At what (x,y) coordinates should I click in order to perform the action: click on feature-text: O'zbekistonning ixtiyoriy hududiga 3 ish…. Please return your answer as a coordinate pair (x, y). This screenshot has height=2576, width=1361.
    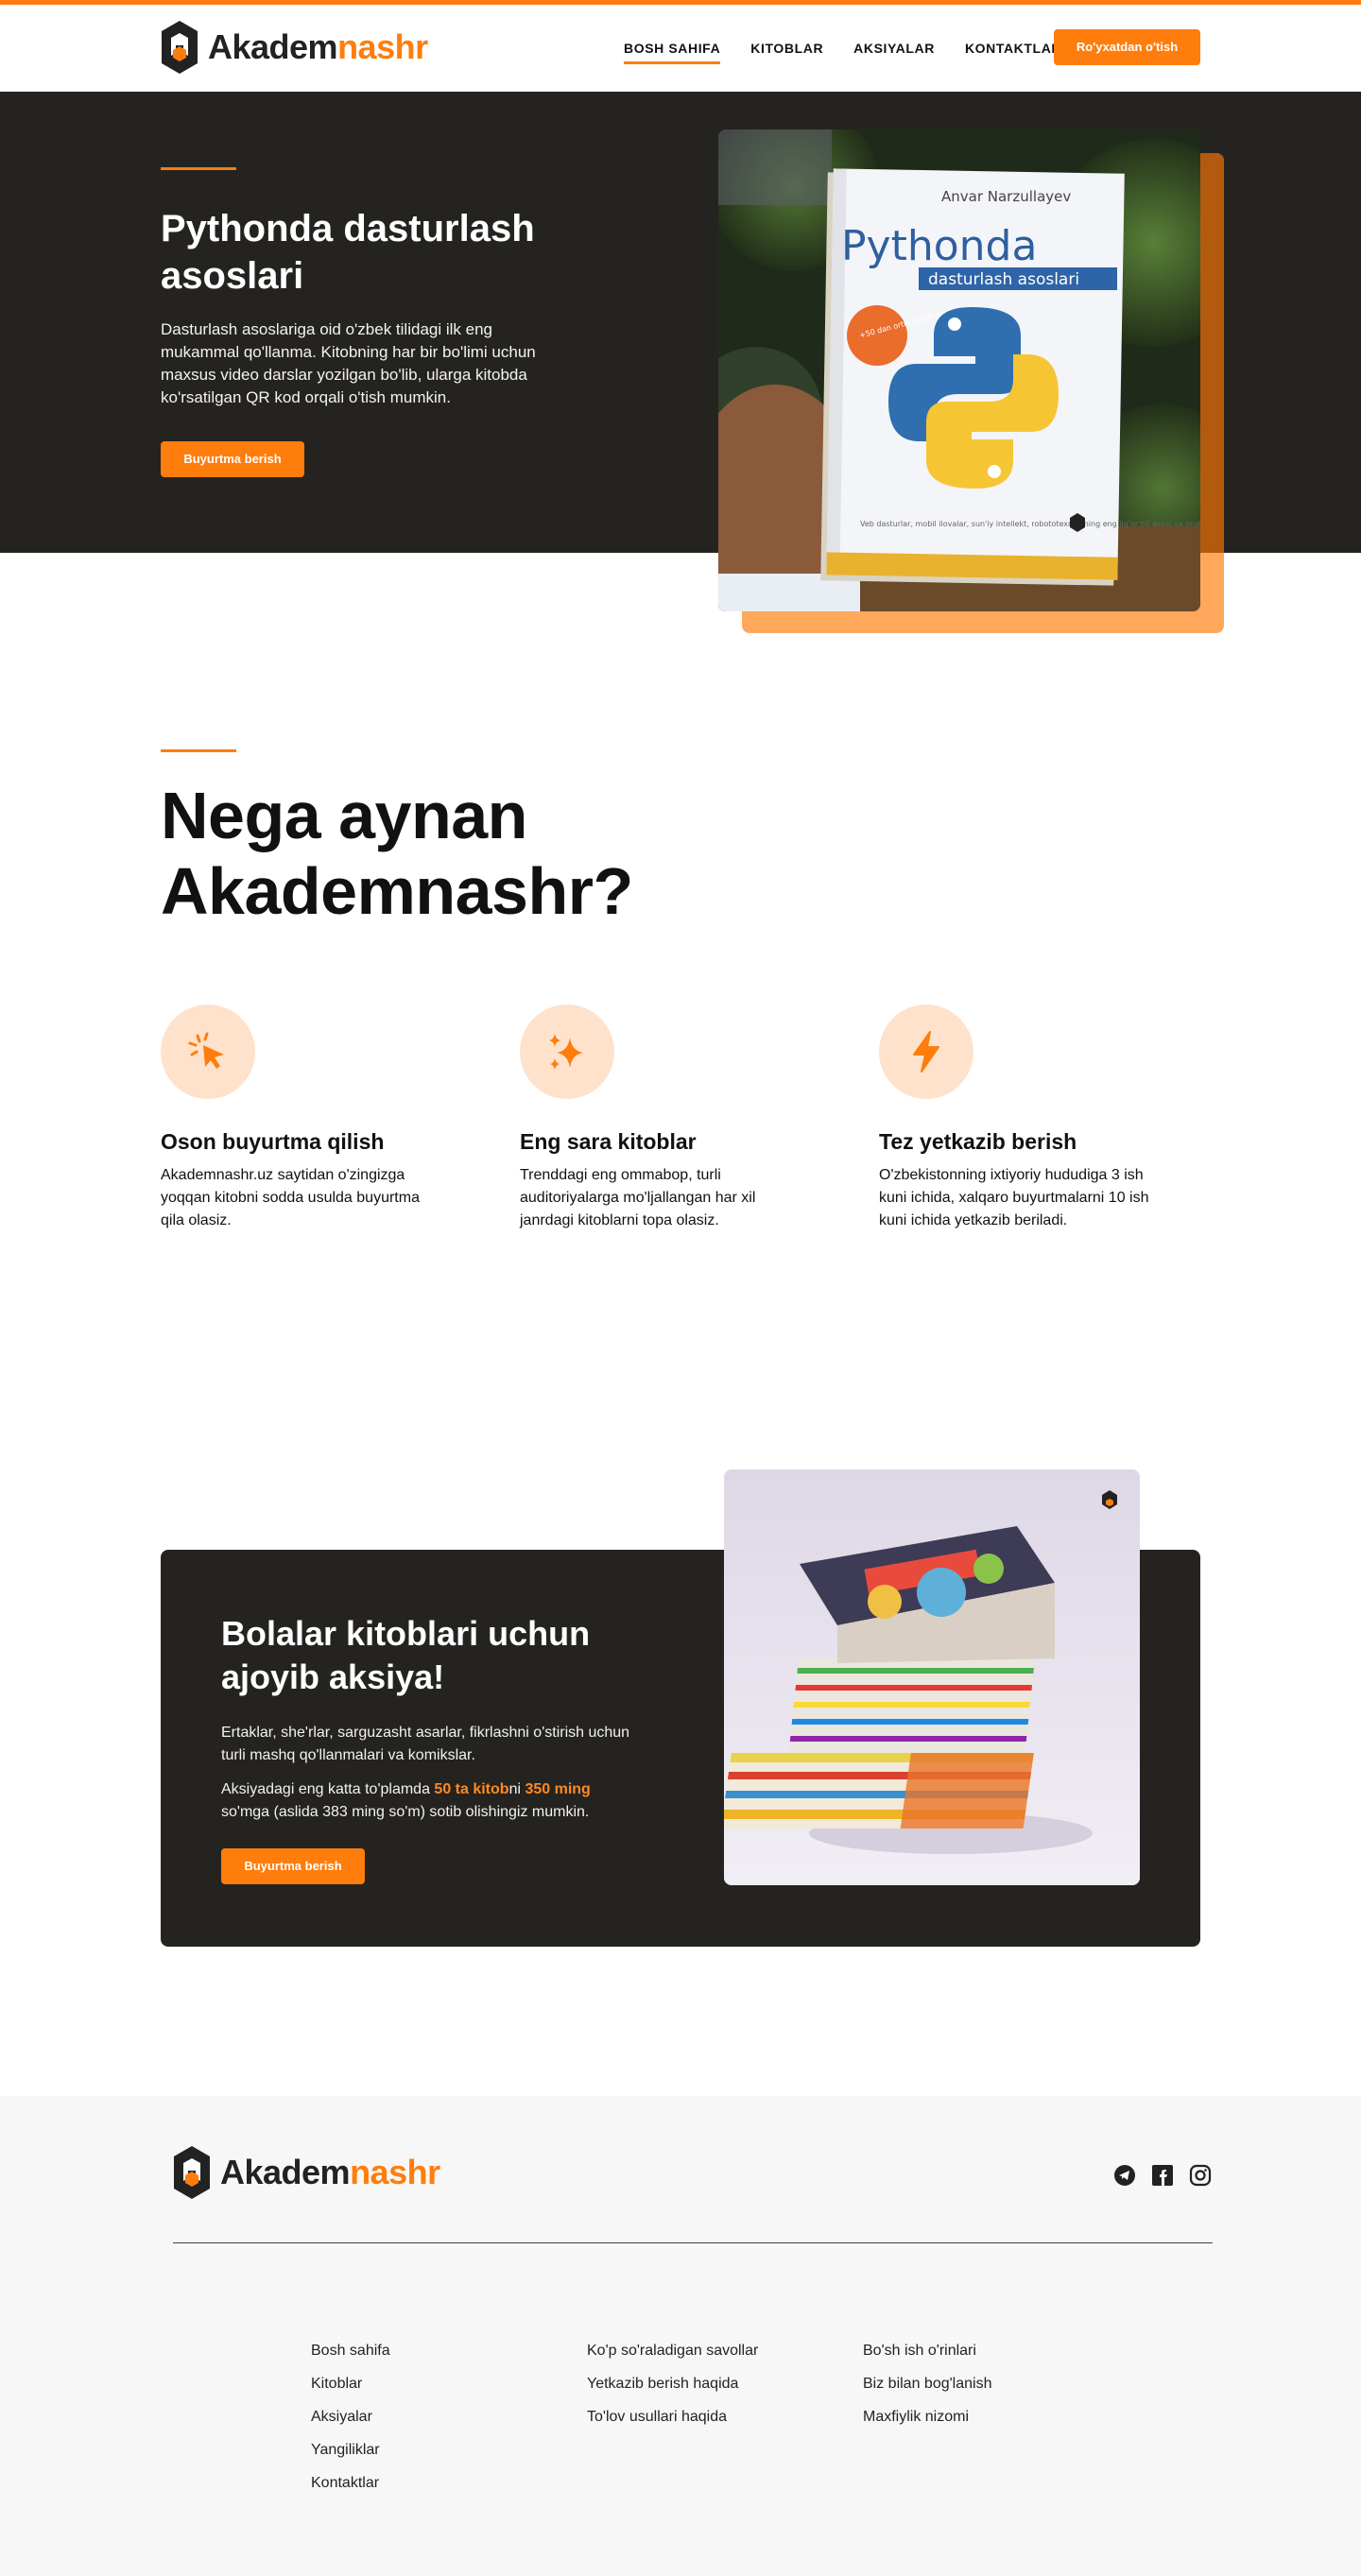
    Looking at the image, I should click on (1014, 1197).